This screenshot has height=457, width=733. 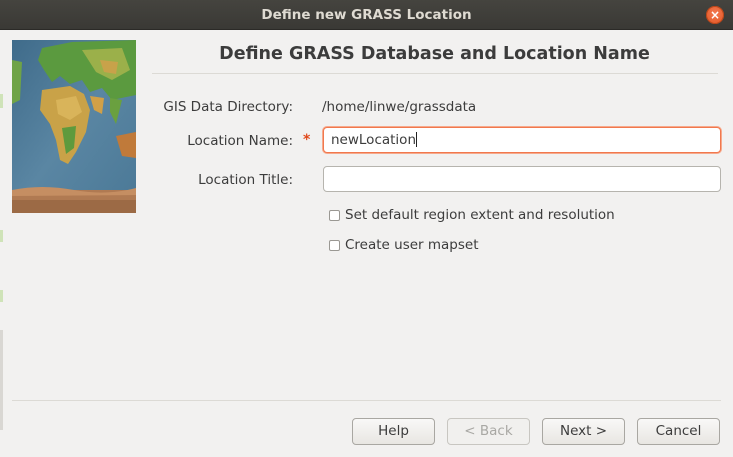 What do you see at coordinates (417, 139) in the screenshot?
I see `text-caret` at bounding box center [417, 139].